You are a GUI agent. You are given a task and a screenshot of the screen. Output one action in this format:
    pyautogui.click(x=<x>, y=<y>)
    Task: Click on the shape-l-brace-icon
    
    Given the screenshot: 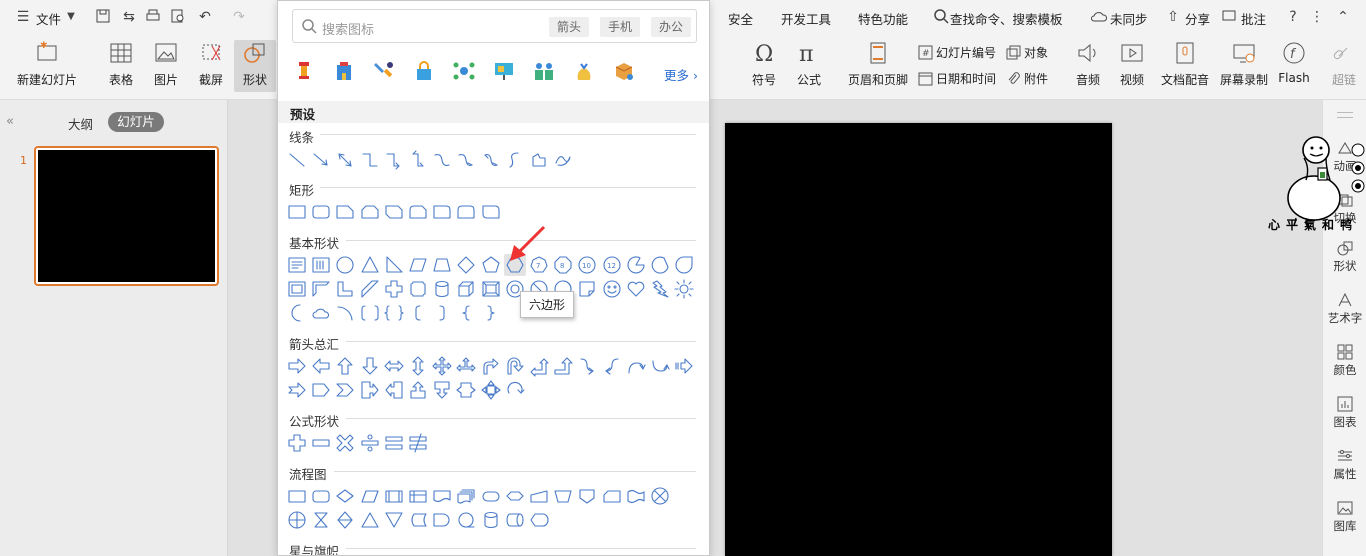 What is the action you would take?
    pyautogui.click(x=466, y=313)
    